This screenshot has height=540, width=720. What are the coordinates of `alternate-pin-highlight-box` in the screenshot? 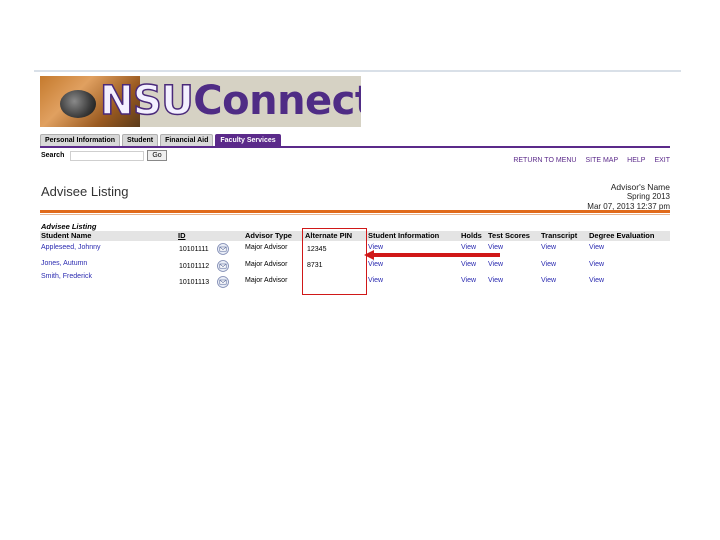 It's located at (334, 261).